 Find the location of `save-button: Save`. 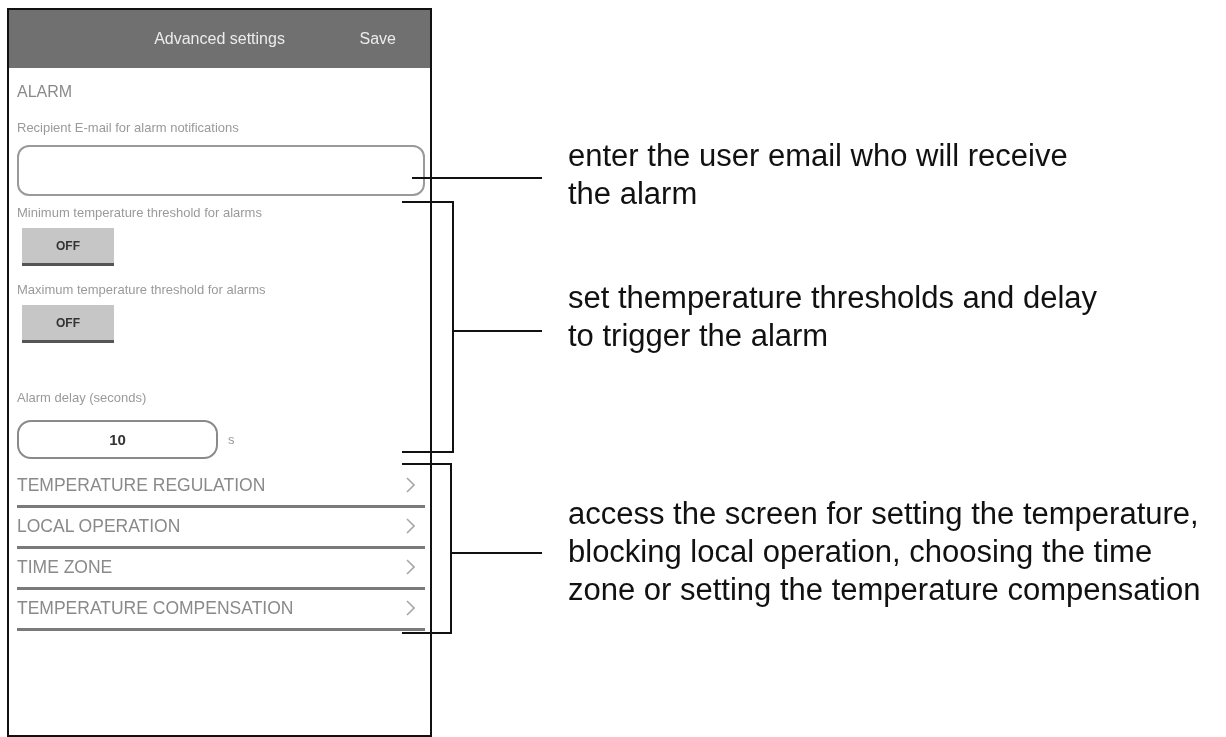

save-button: Save is located at coordinates (377, 39).